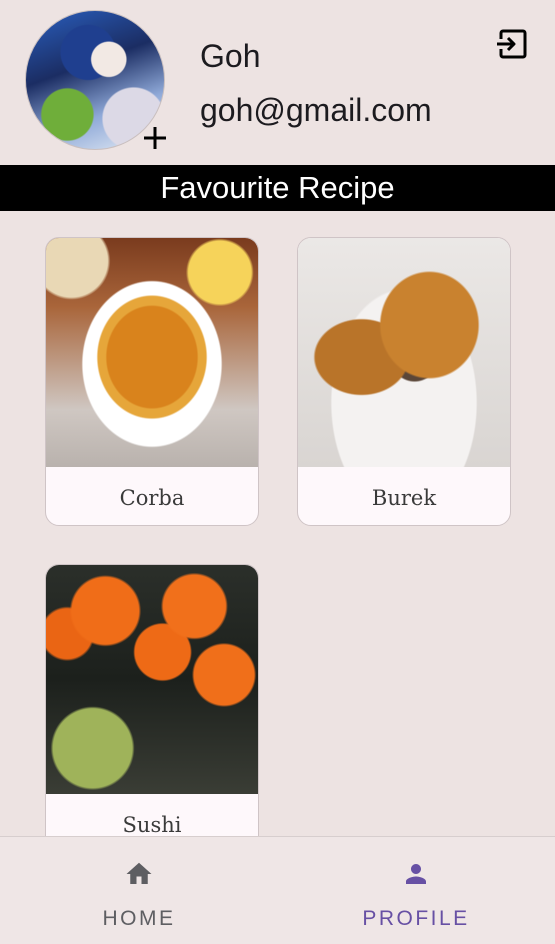 This screenshot has height=944, width=555. Describe the element at coordinates (139, 890) in the screenshot. I see `nav-home: HOME` at that location.